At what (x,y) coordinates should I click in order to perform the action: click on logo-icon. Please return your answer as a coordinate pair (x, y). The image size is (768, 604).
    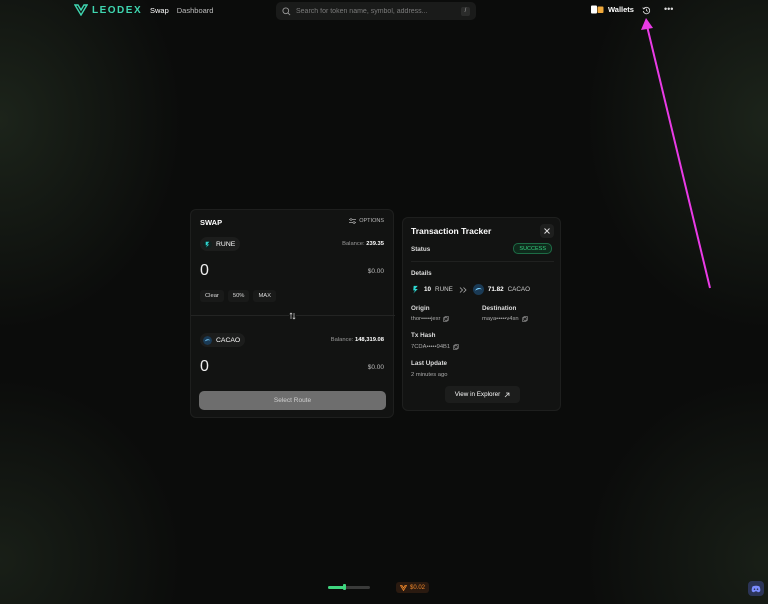
    Looking at the image, I should click on (81, 10).